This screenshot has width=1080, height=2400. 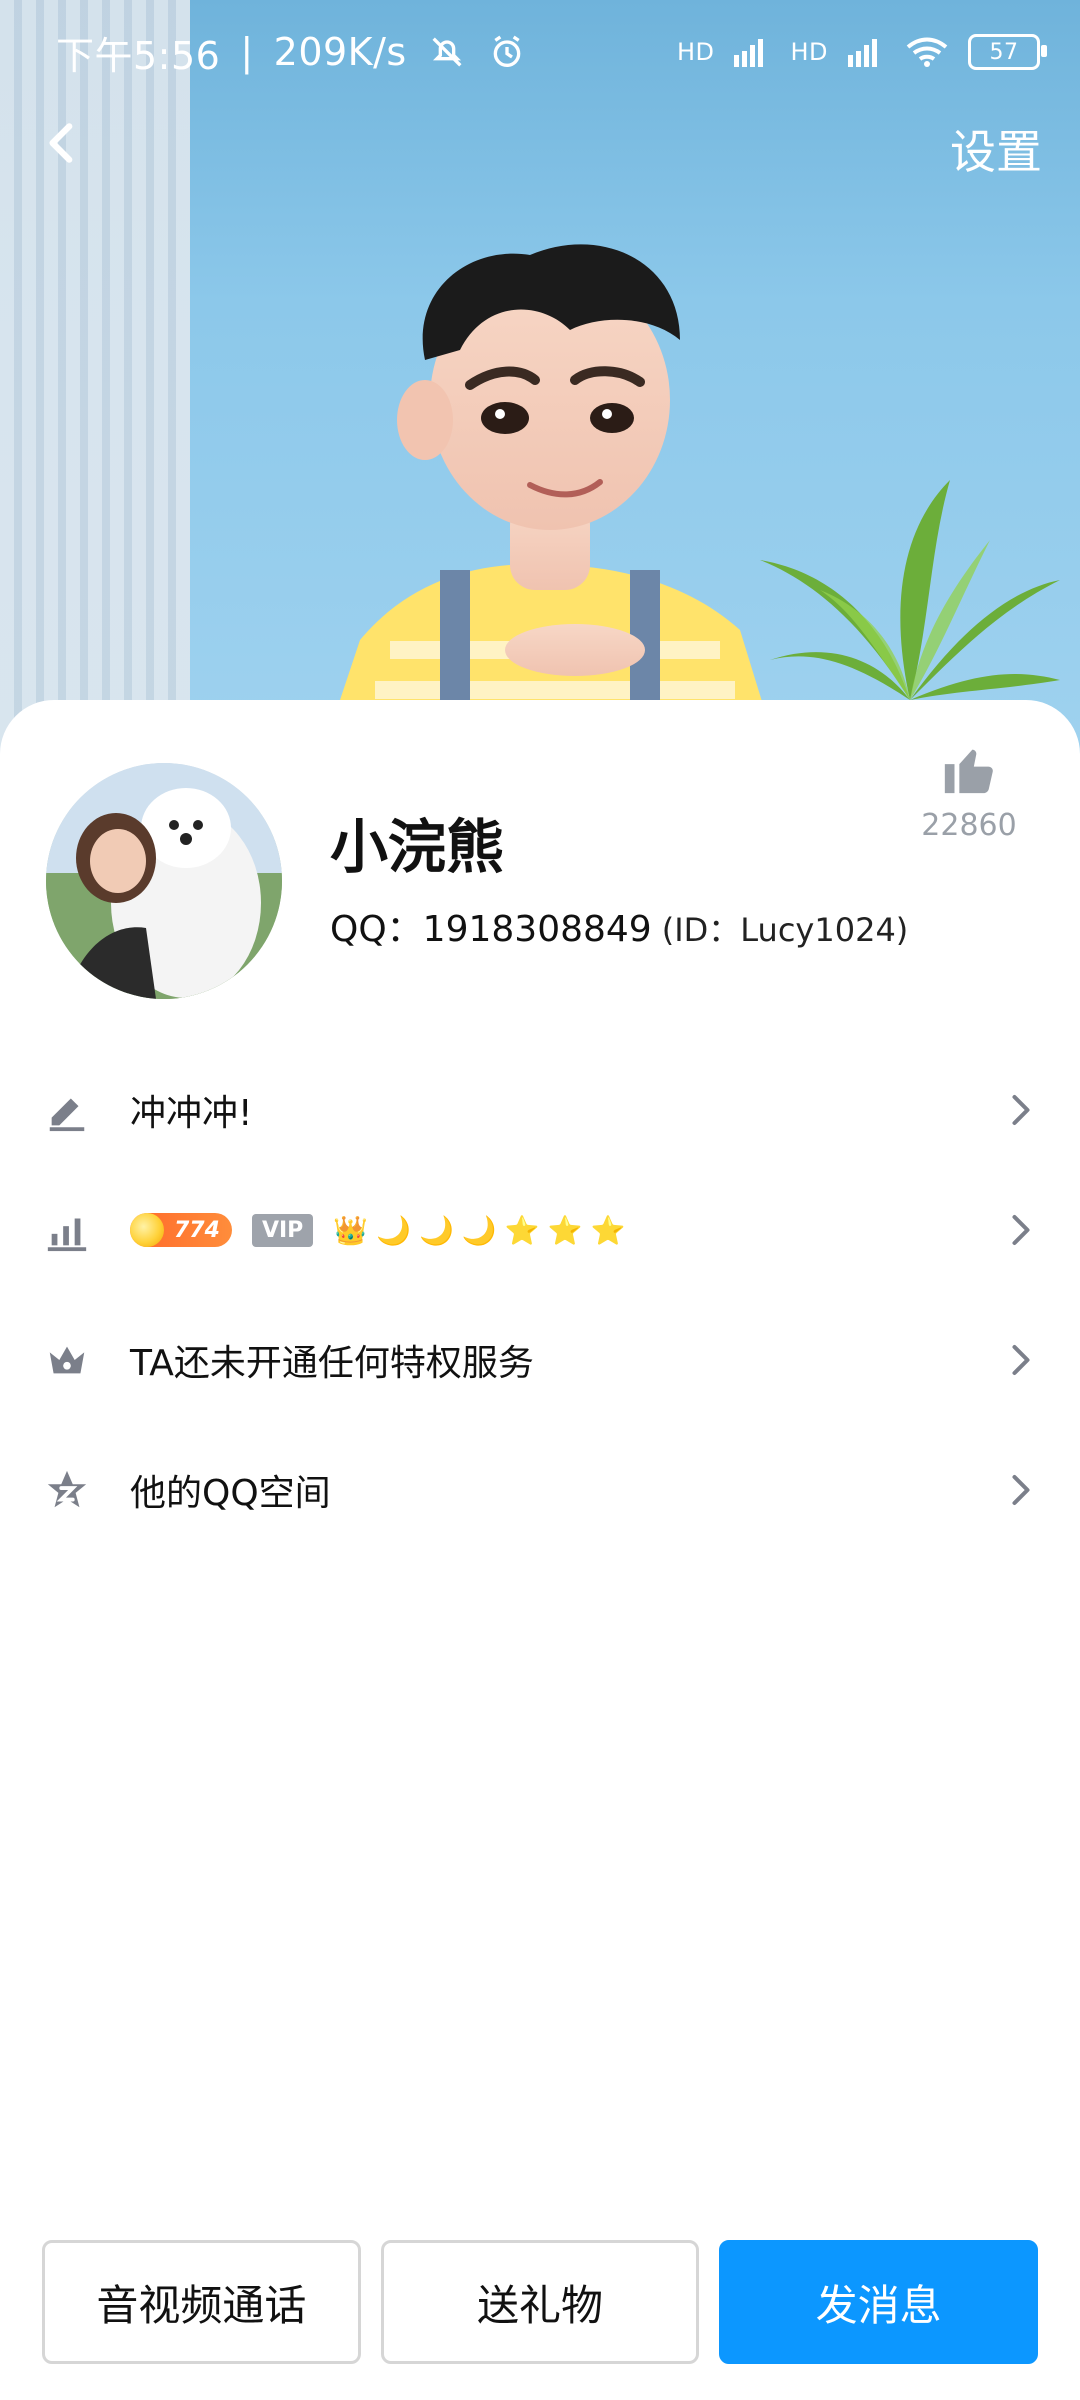 I want to click on like-count: 22860, so click(x=969, y=825).